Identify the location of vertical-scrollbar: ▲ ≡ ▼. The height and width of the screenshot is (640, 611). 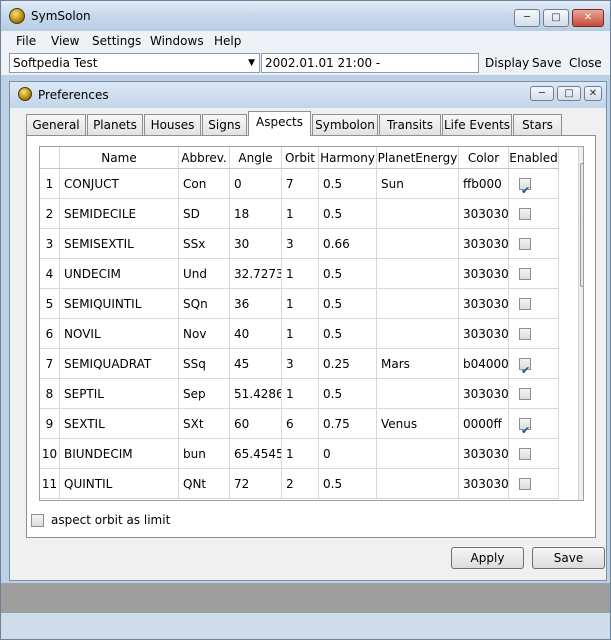
(580, 323).